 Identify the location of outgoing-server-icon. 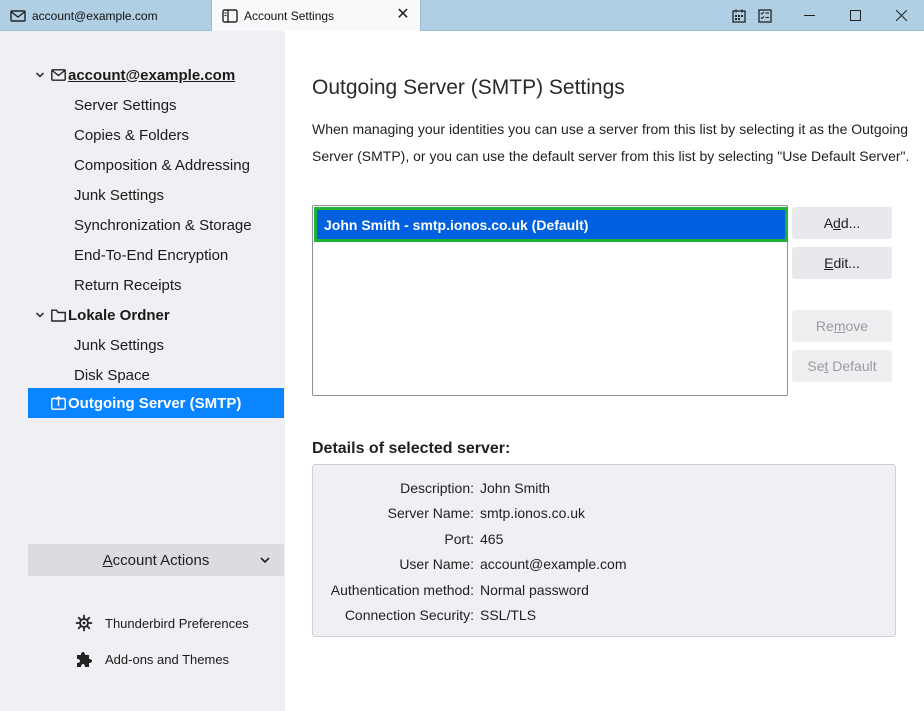
(58, 403).